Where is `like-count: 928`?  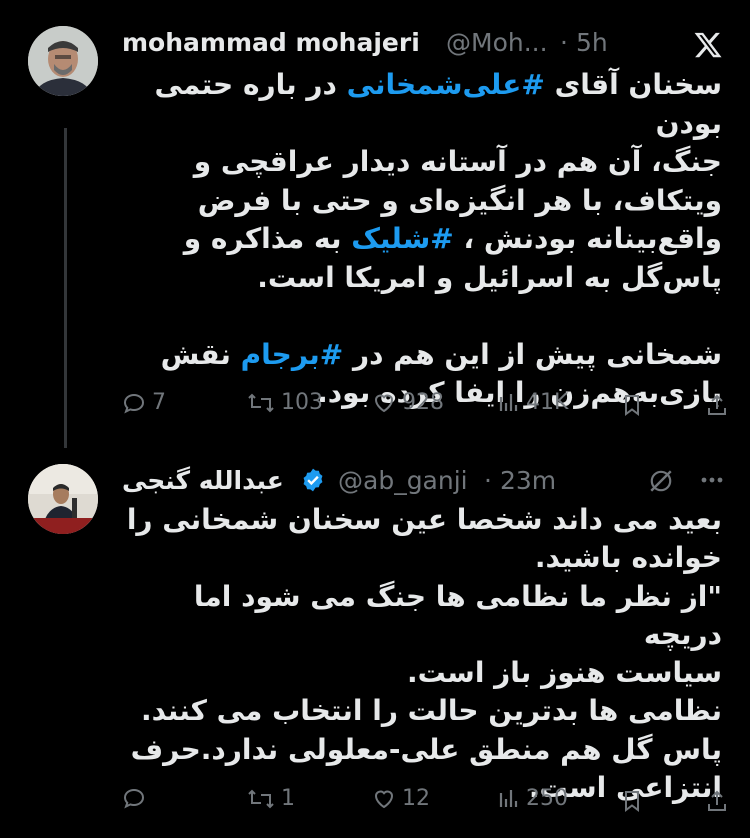
like-count: 928 is located at coordinates (423, 402).